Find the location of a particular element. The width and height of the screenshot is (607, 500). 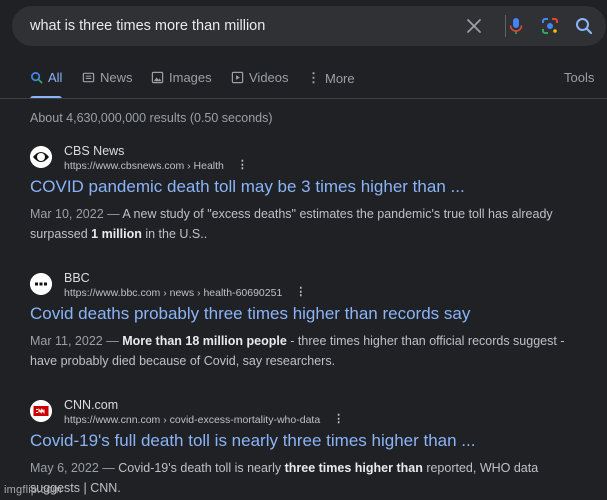

newspaper-icon is located at coordinates (88, 77).